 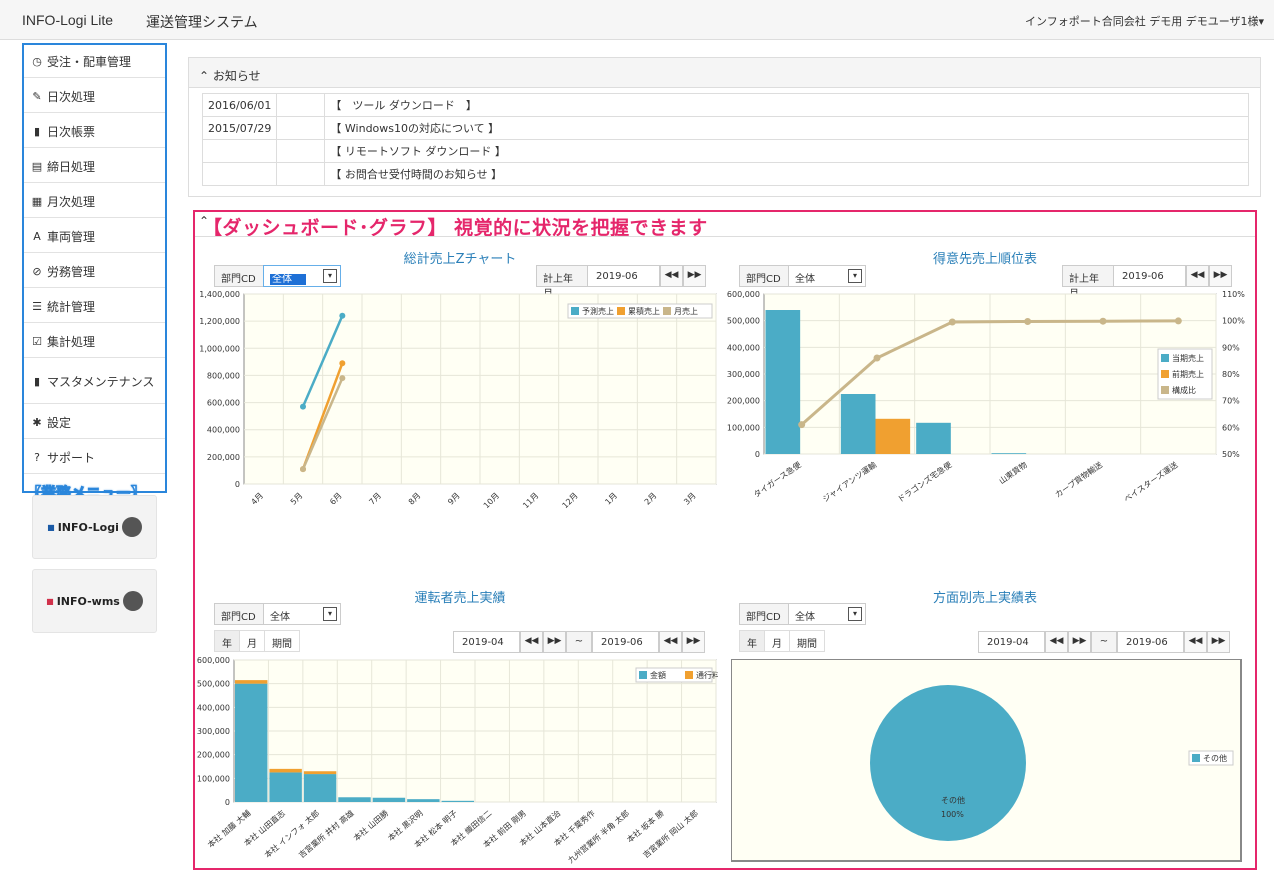 I want to click on x-tick-label: タイガース急便, so click(x=777, y=479).